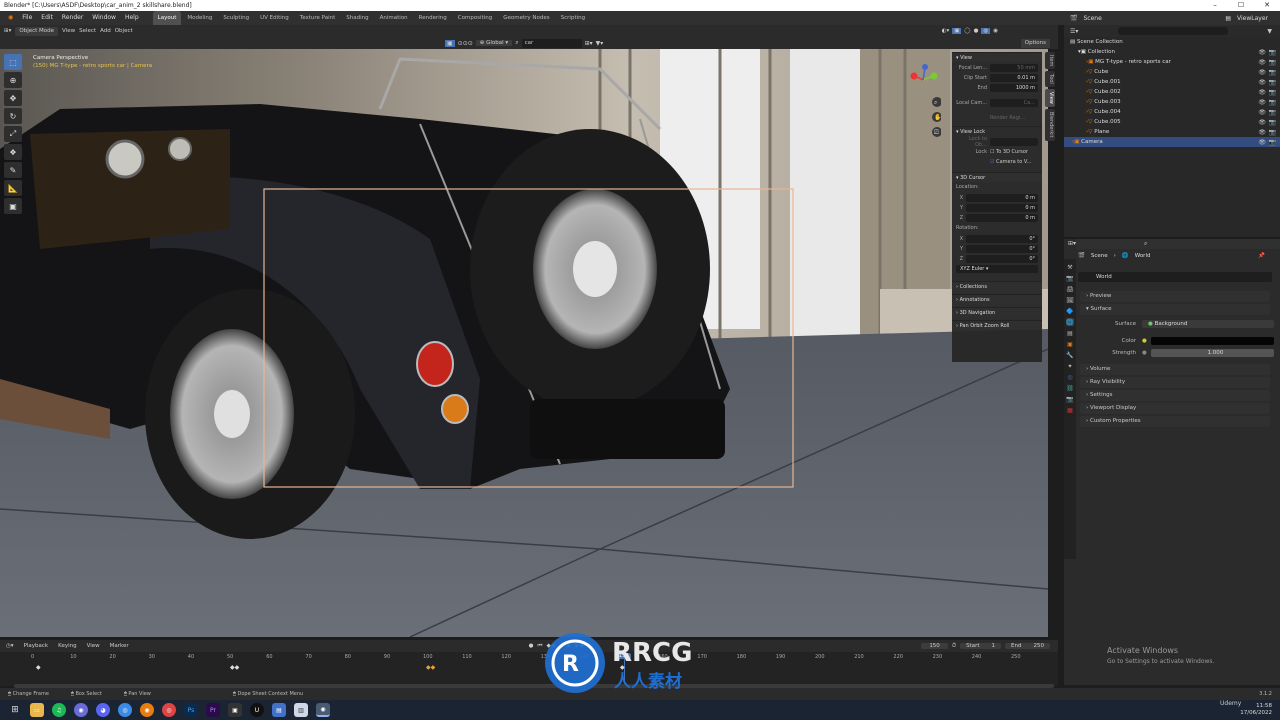  Describe the element at coordinates (589, 43) in the screenshot. I see `snap-target-icon: ⊞▾` at that location.